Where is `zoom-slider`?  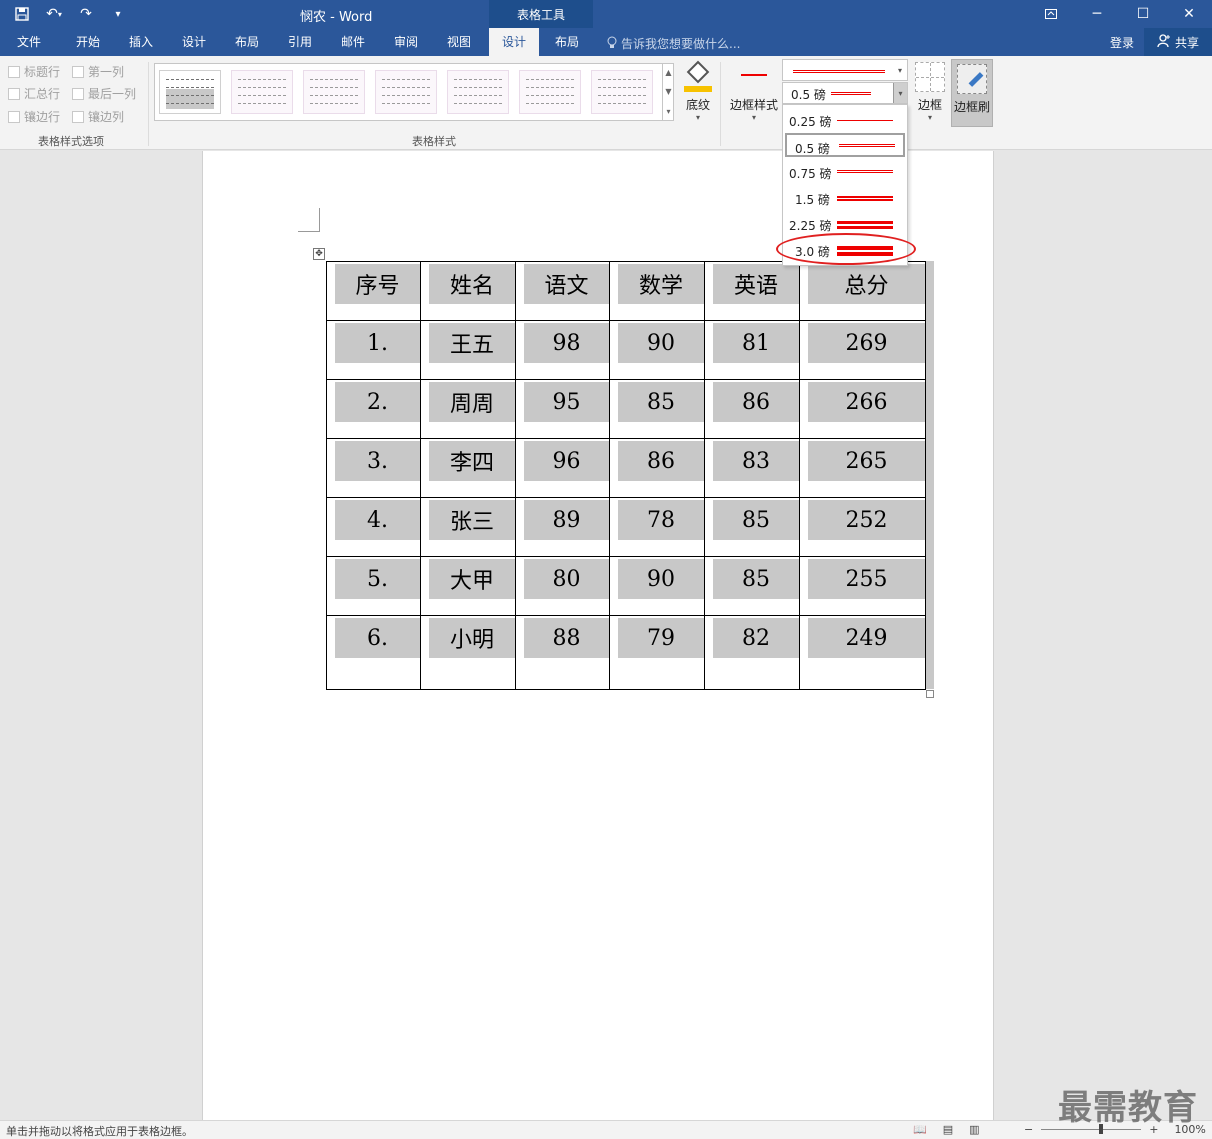
zoom-slider is located at coordinates (1091, 1129).